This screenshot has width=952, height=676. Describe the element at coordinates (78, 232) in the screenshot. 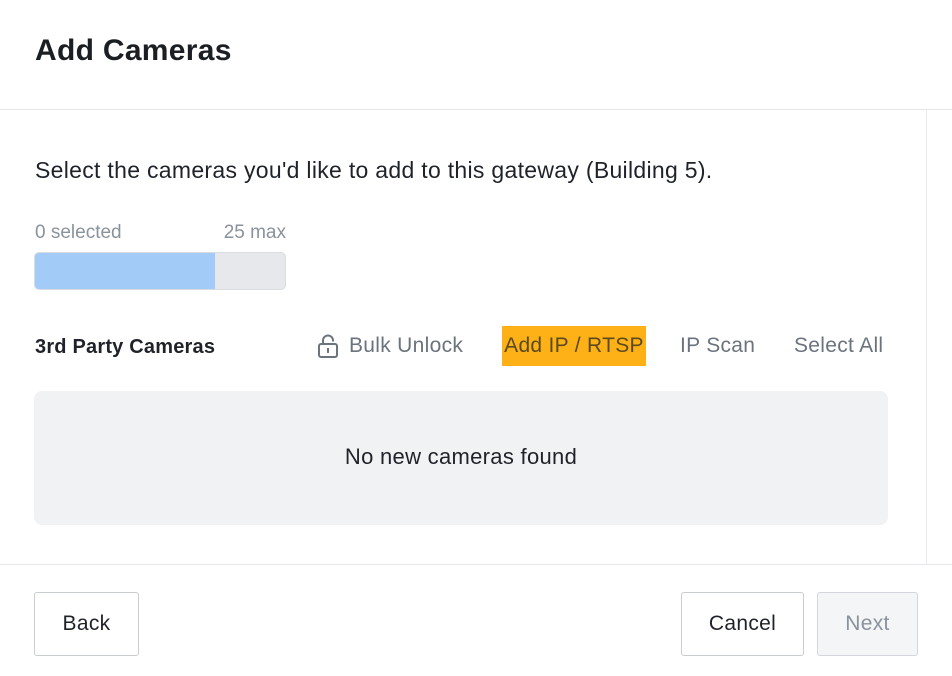

I see `selected-count: 0 selected` at that location.